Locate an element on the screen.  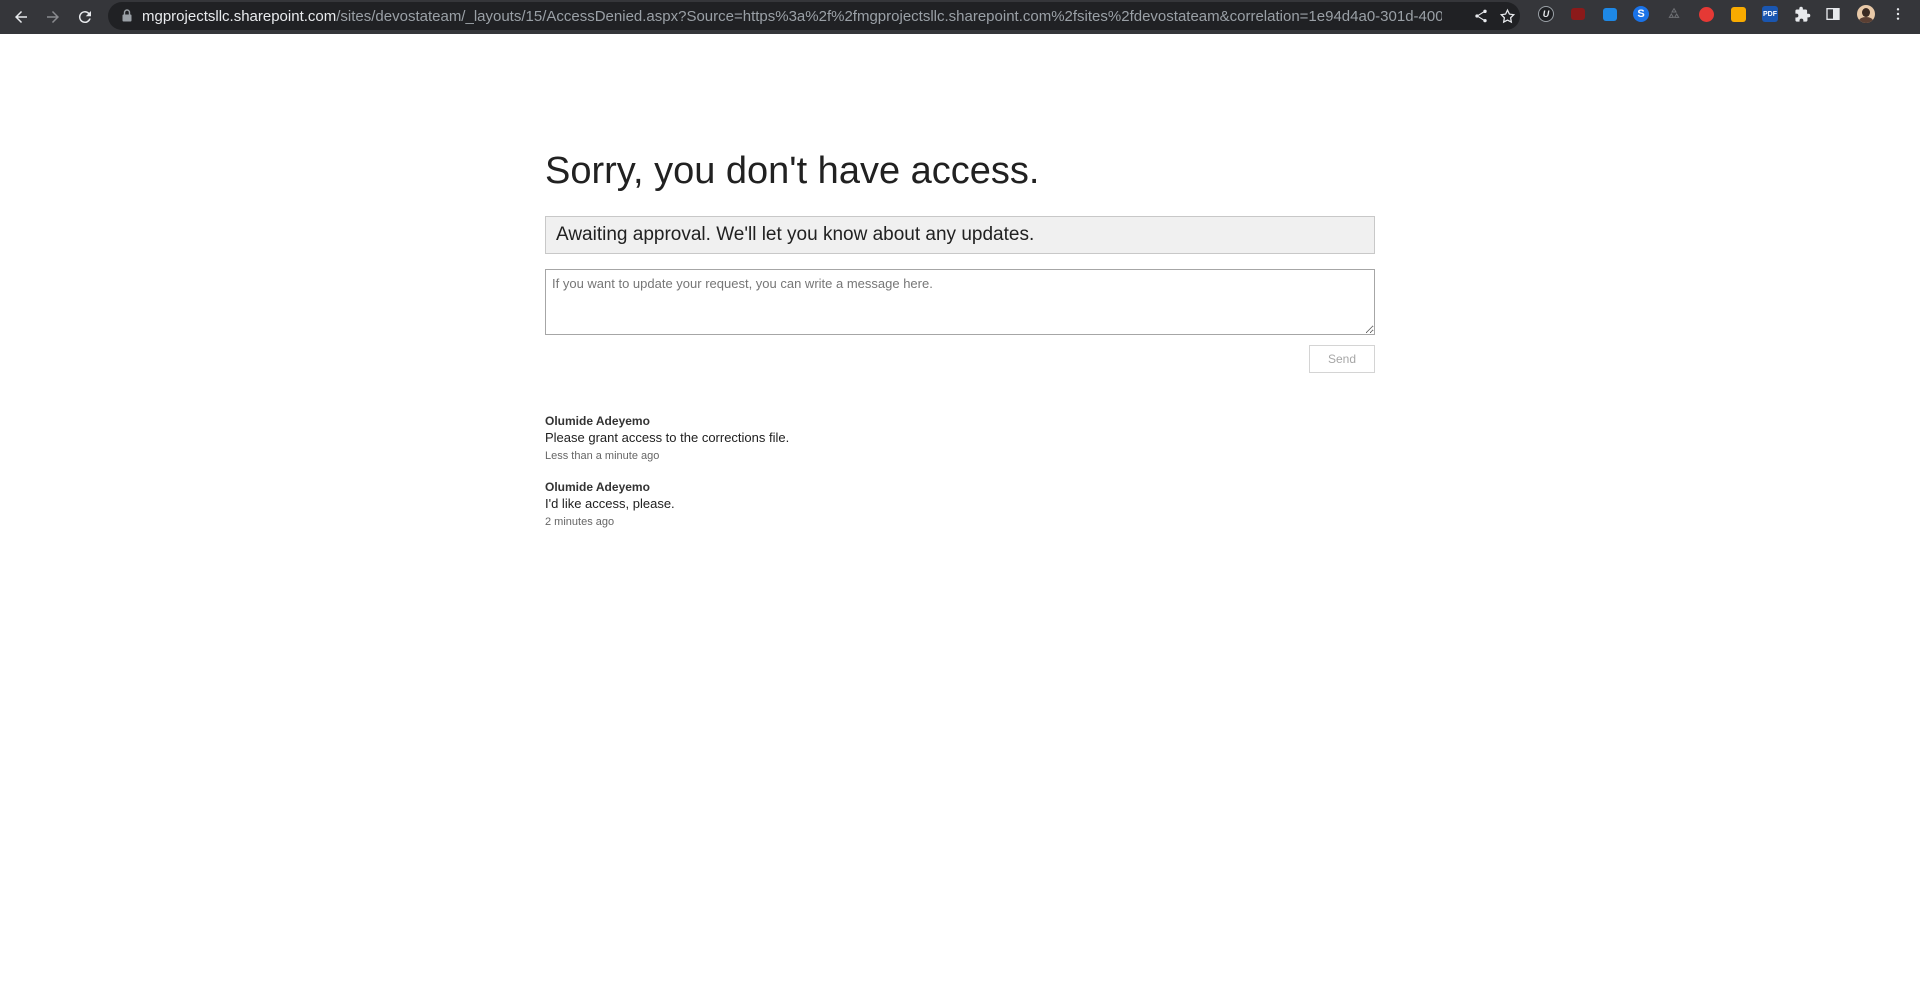
extension-grammar-icon: U is located at coordinates (1546, 14).